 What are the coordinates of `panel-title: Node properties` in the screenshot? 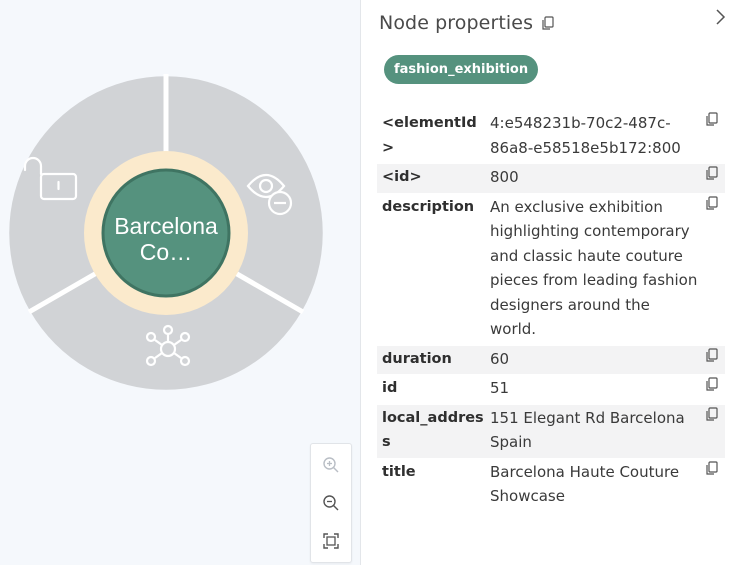 It's located at (456, 23).